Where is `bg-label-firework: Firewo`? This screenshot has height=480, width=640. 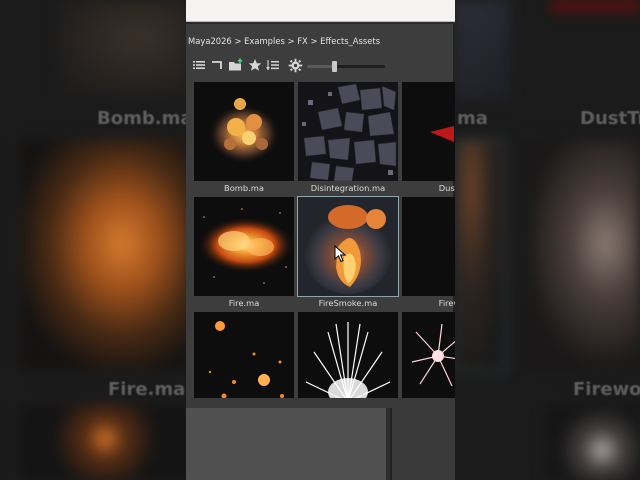 bg-label-firework: Firewo is located at coordinates (606, 389).